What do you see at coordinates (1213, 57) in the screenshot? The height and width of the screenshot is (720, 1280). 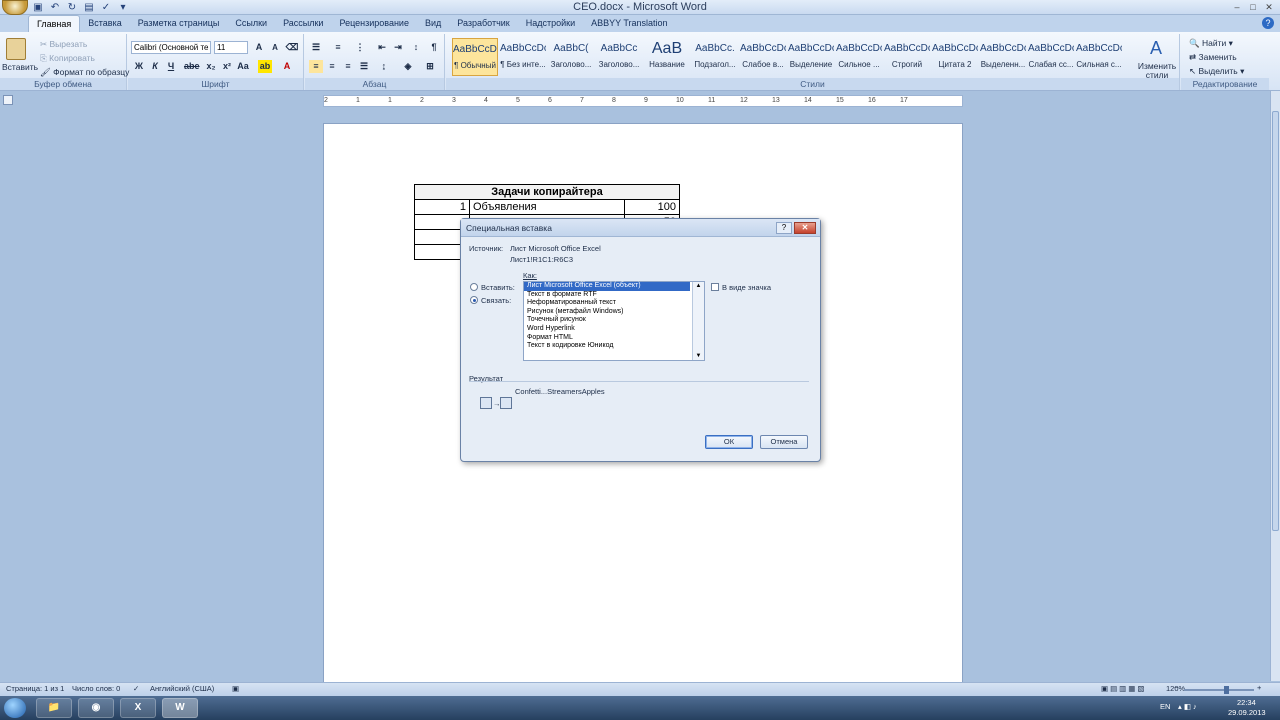 I see `replace-button: ⇄ Заменить` at bounding box center [1213, 57].